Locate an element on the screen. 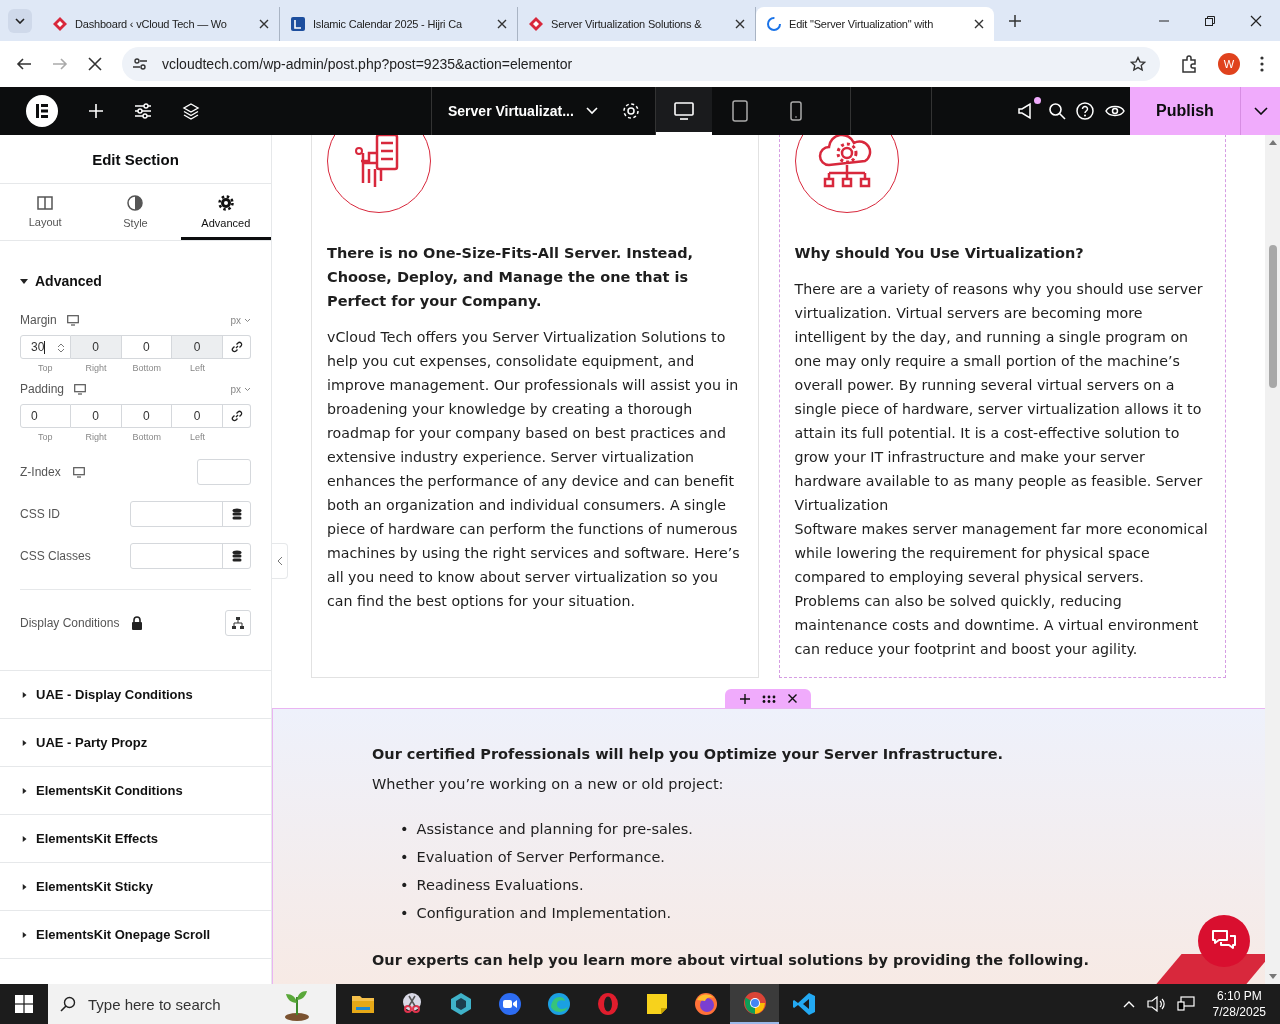 Image resolution: width=1280 pixels, height=1024 pixels. link-icon is located at coordinates (236, 347).